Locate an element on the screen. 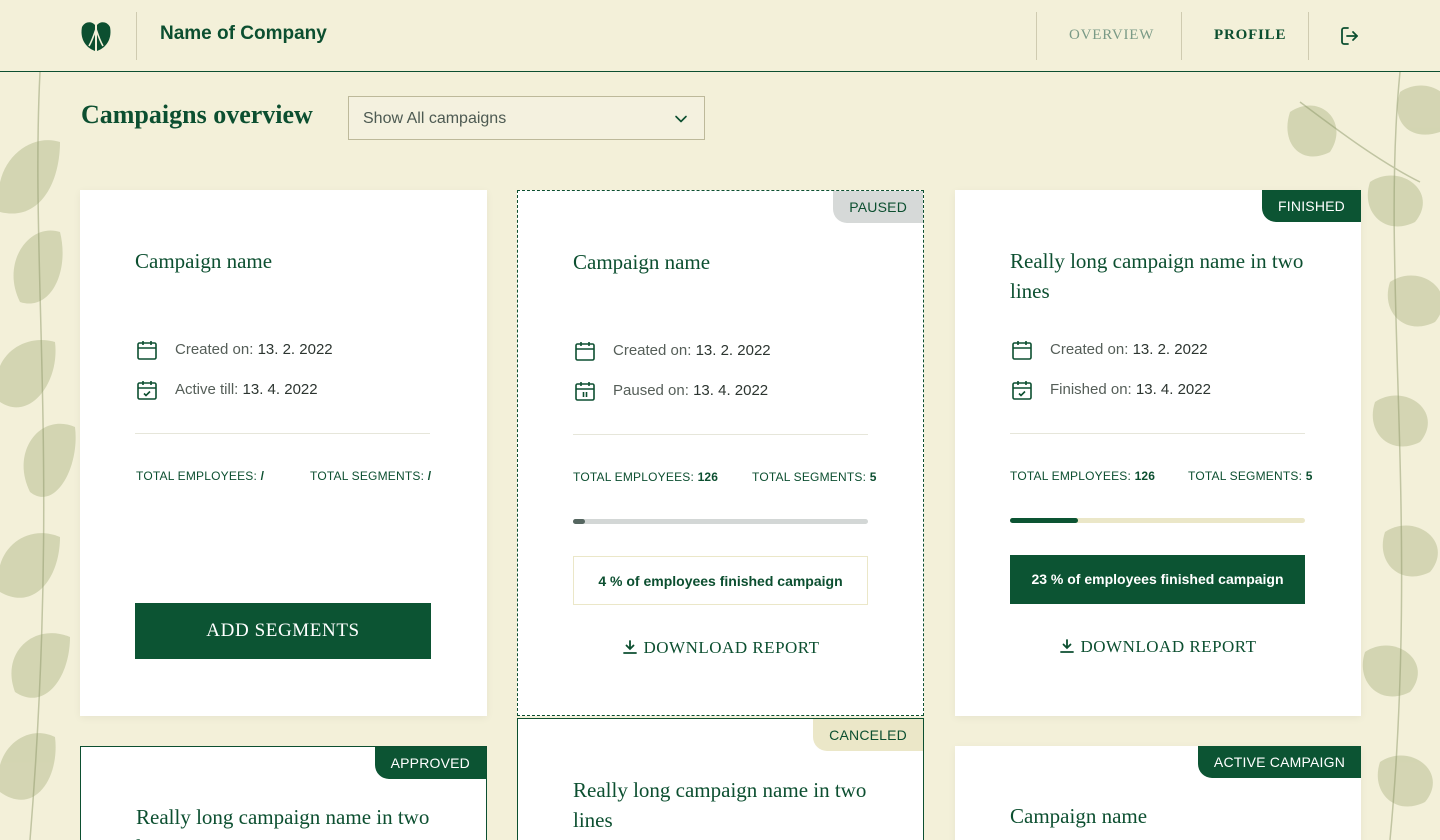 Image resolution: width=1440 pixels, height=840 pixels. completion-summary: 4 % of employees finished campaign is located at coordinates (720, 580).